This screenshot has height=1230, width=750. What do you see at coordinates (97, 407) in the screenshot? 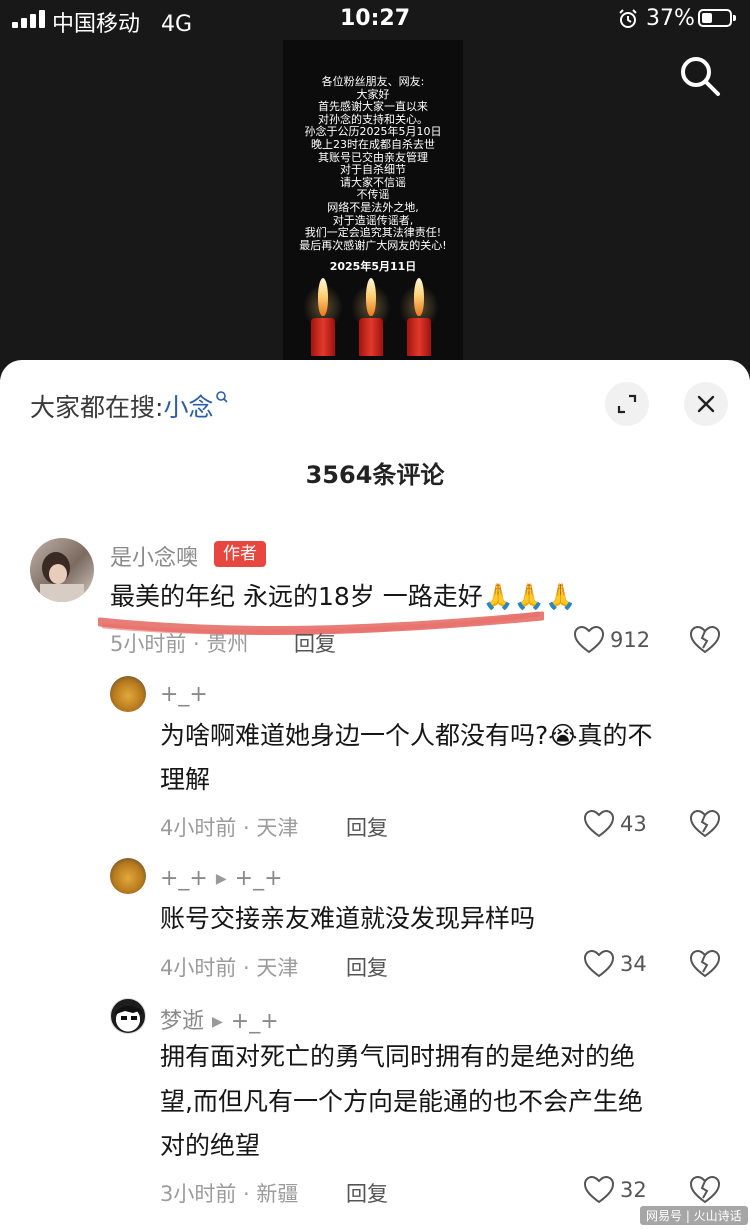
I see `trending-label: 大家都在搜:` at bounding box center [97, 407].